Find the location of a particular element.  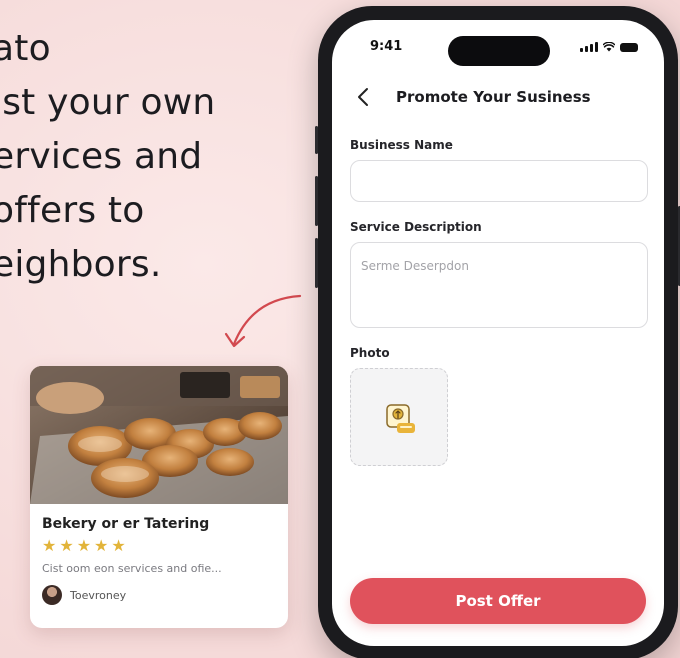

curved-arrow-icon is located at coordinates (263, 321).